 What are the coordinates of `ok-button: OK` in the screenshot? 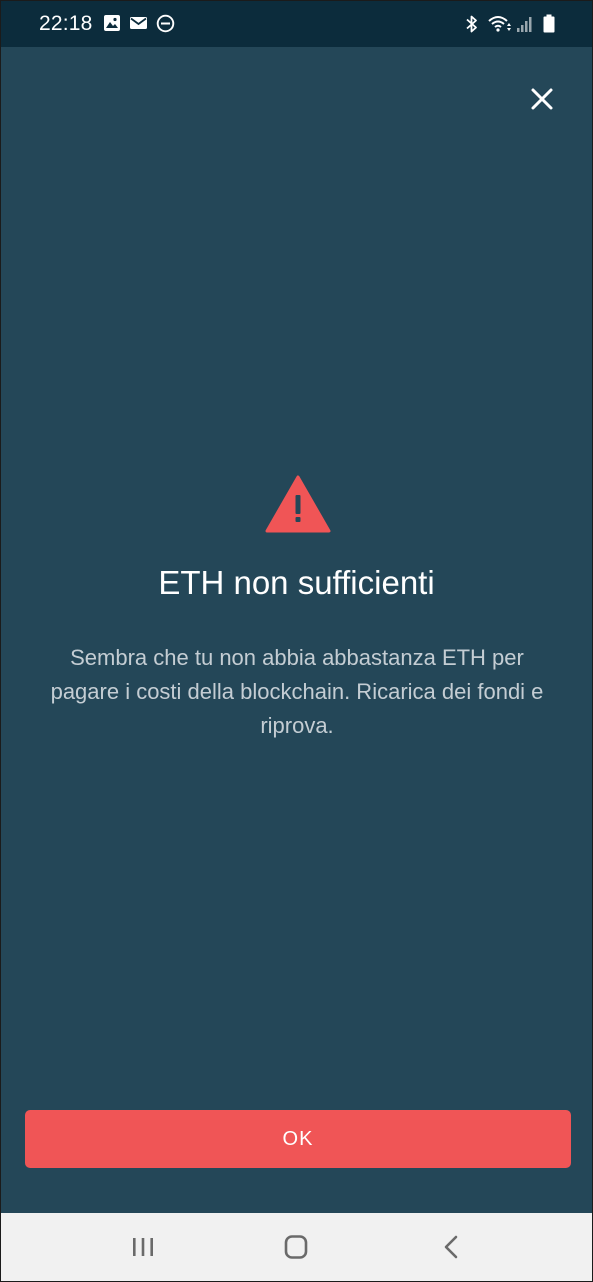 It's located at (298, 1139).